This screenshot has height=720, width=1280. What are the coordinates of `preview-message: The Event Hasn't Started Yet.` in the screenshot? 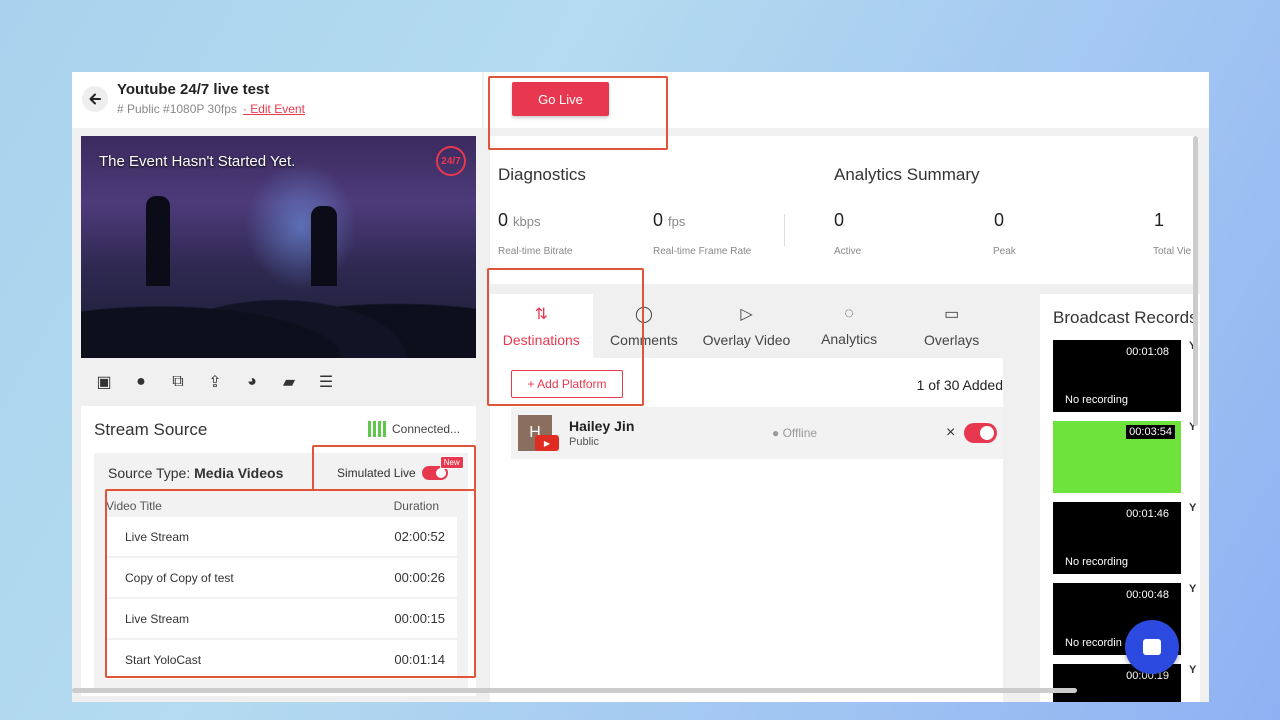 It's located at (197, 161).